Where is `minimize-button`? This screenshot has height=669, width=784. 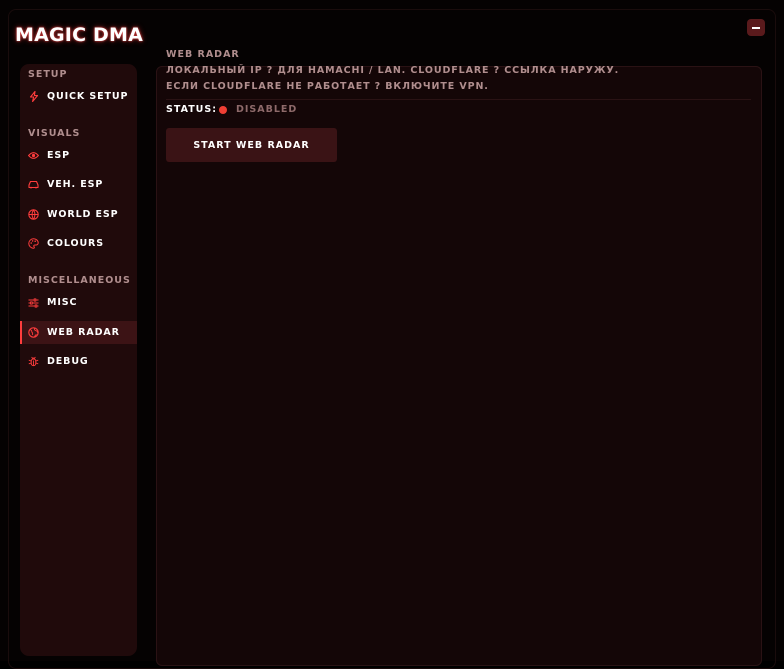
minimize-button is located at coordinates (756, 27).